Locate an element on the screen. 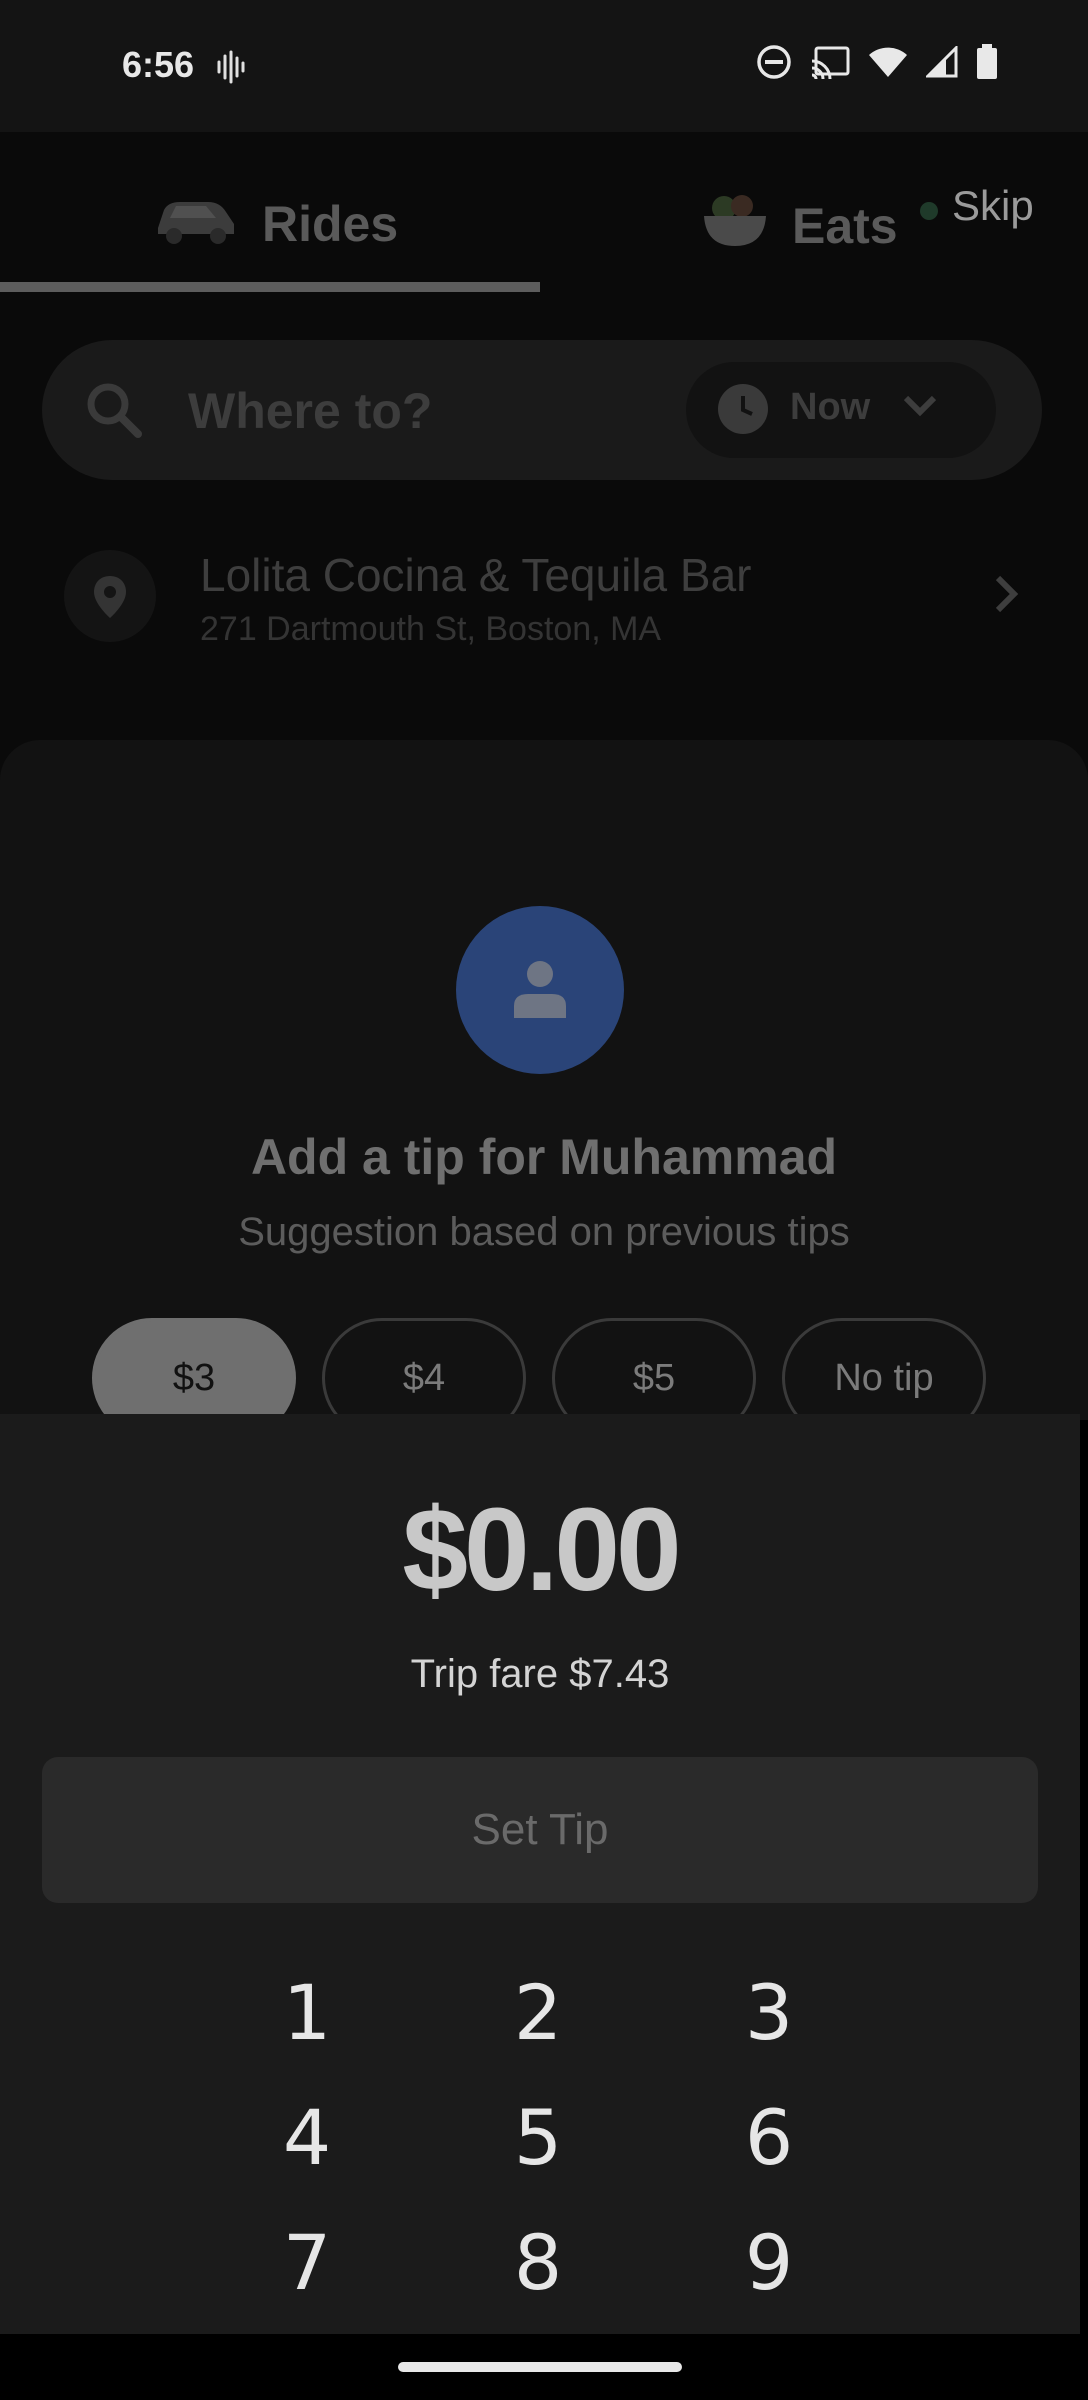  clock-icon is located at coordinates (743, 409).